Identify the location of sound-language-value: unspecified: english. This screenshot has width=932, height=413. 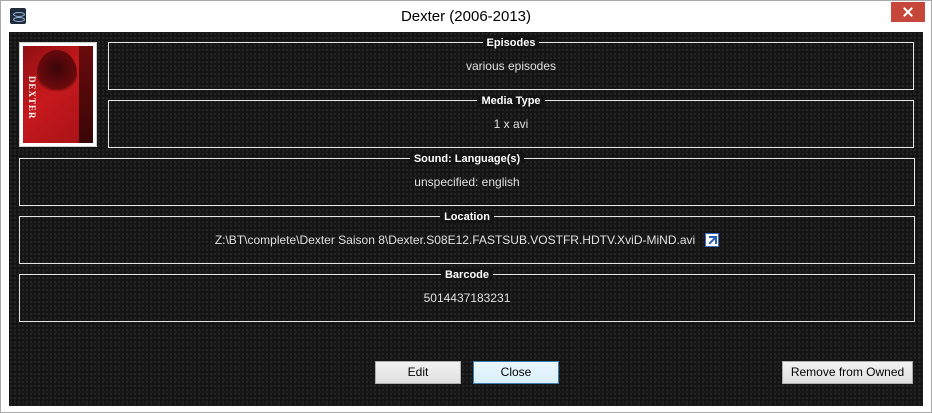
(467, 182).